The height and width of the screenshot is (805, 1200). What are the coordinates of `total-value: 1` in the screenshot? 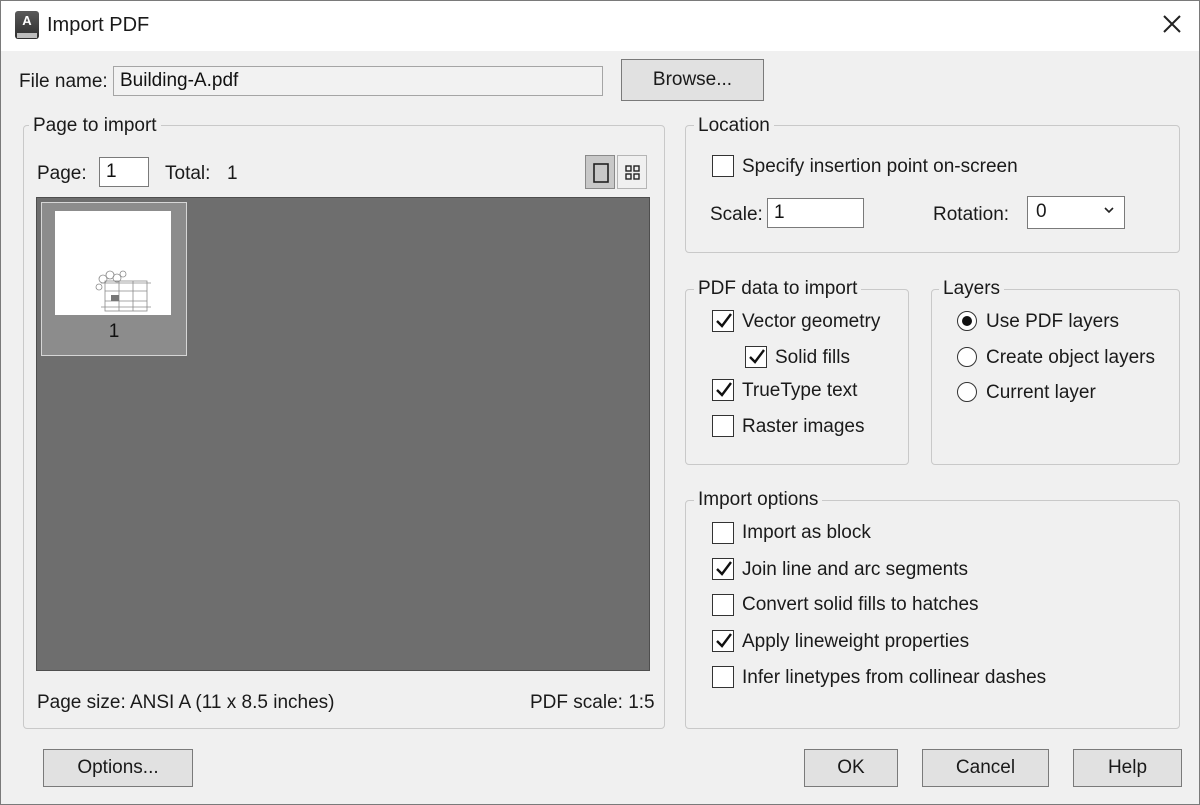 It's located at (232, 173).